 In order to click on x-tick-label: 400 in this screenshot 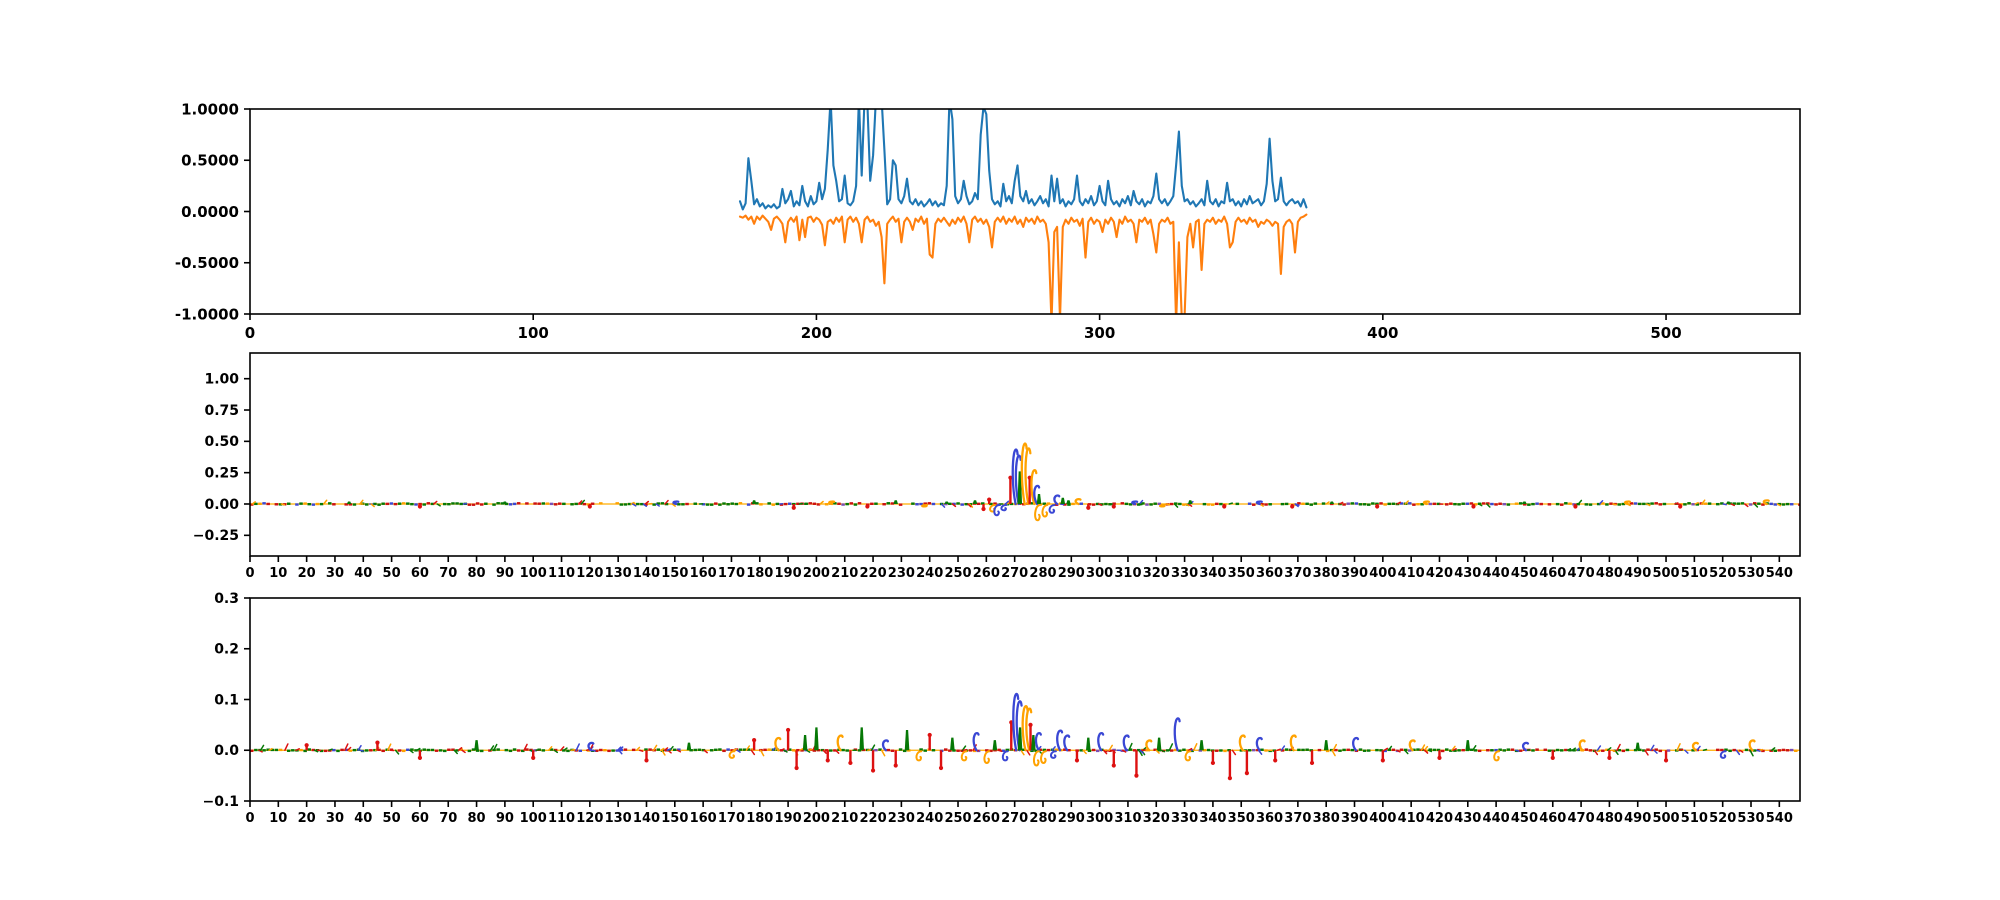, I will do `click(1382, 333)`.